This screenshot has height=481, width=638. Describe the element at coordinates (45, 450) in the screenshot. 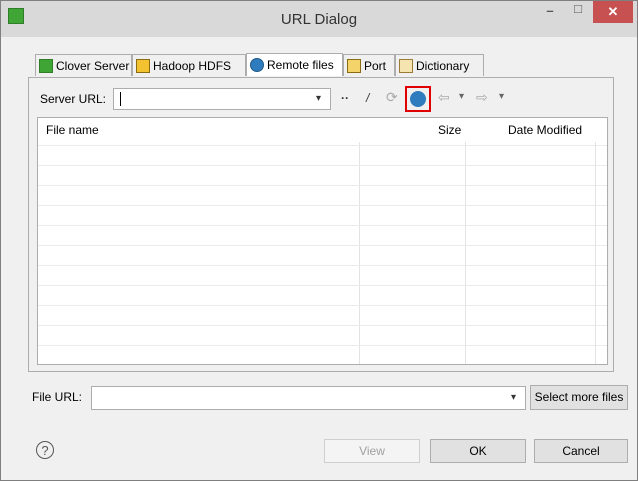

I see `help-icon: ?` at that location.